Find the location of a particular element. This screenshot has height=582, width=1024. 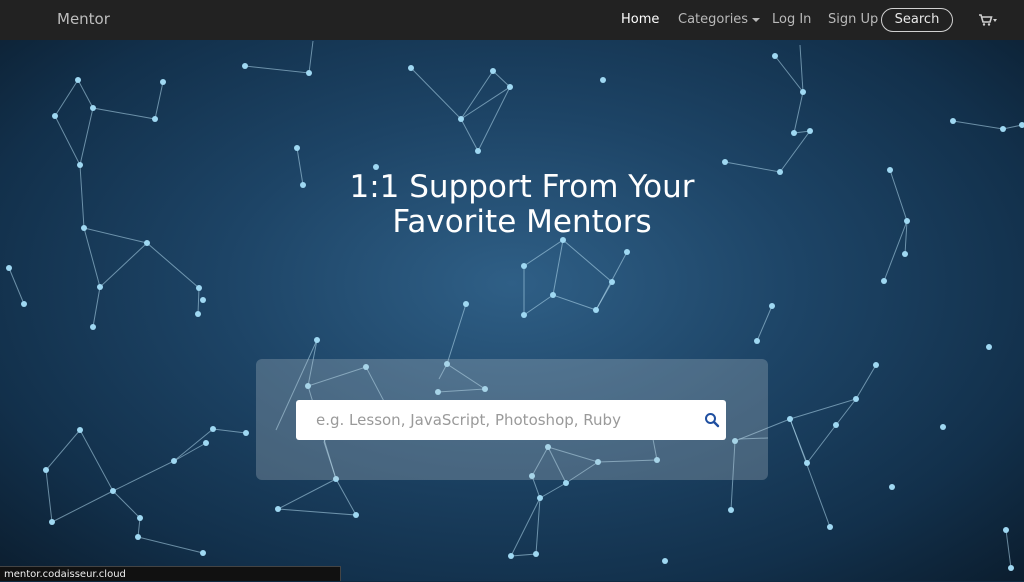

caret-down-icon is located at coordinates (756, 19).